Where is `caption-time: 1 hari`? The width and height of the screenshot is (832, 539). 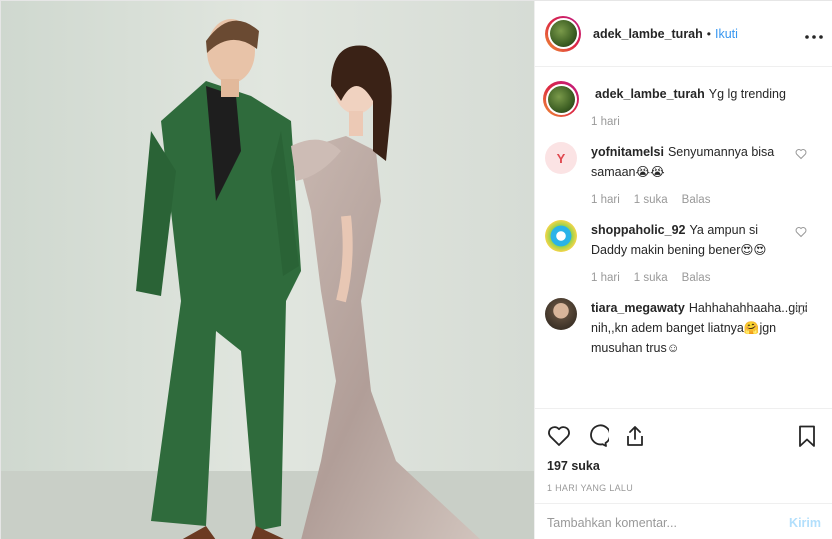 caption-time: 1 hari is located at coordinates (605, 122).